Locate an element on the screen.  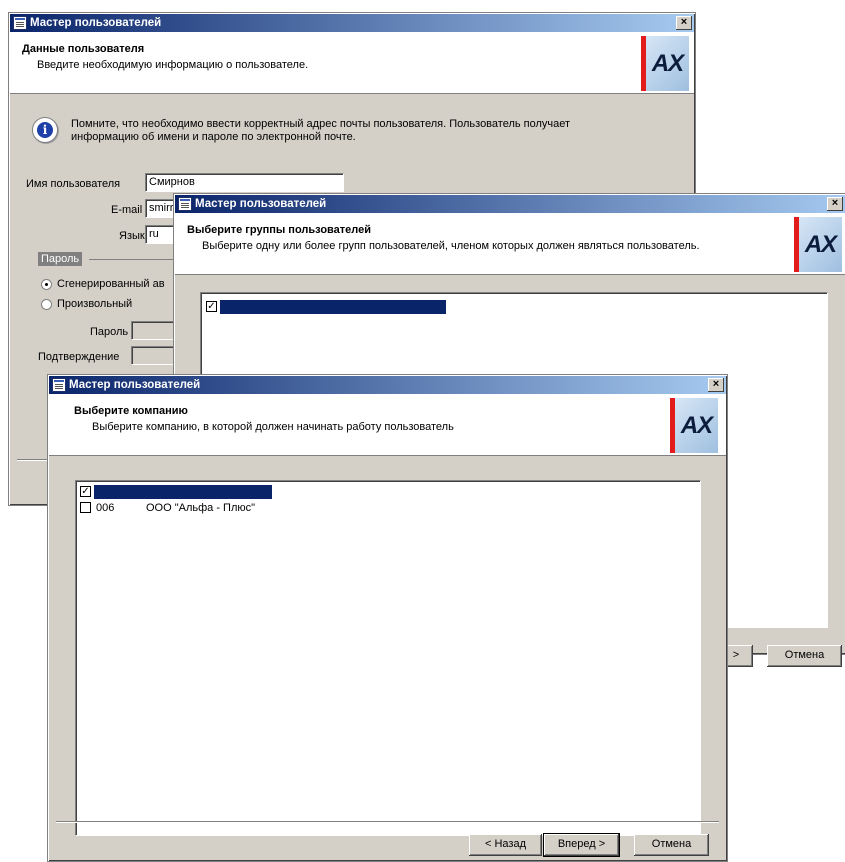
back-button: < Назад is located at coordinates (505, 845).